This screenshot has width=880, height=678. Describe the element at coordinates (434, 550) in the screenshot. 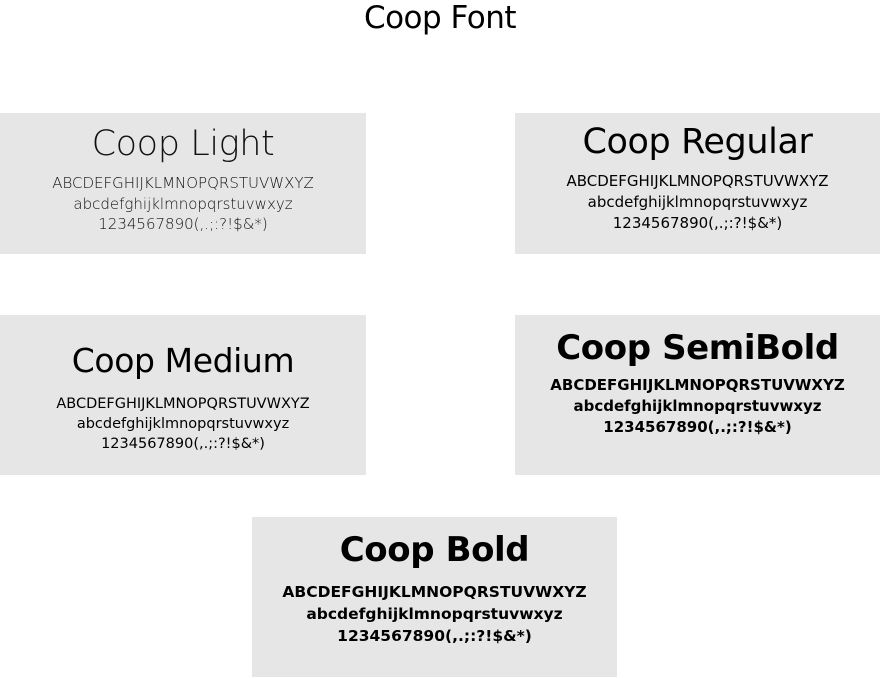

I see `font-card-title: Coop Bold` at that location.